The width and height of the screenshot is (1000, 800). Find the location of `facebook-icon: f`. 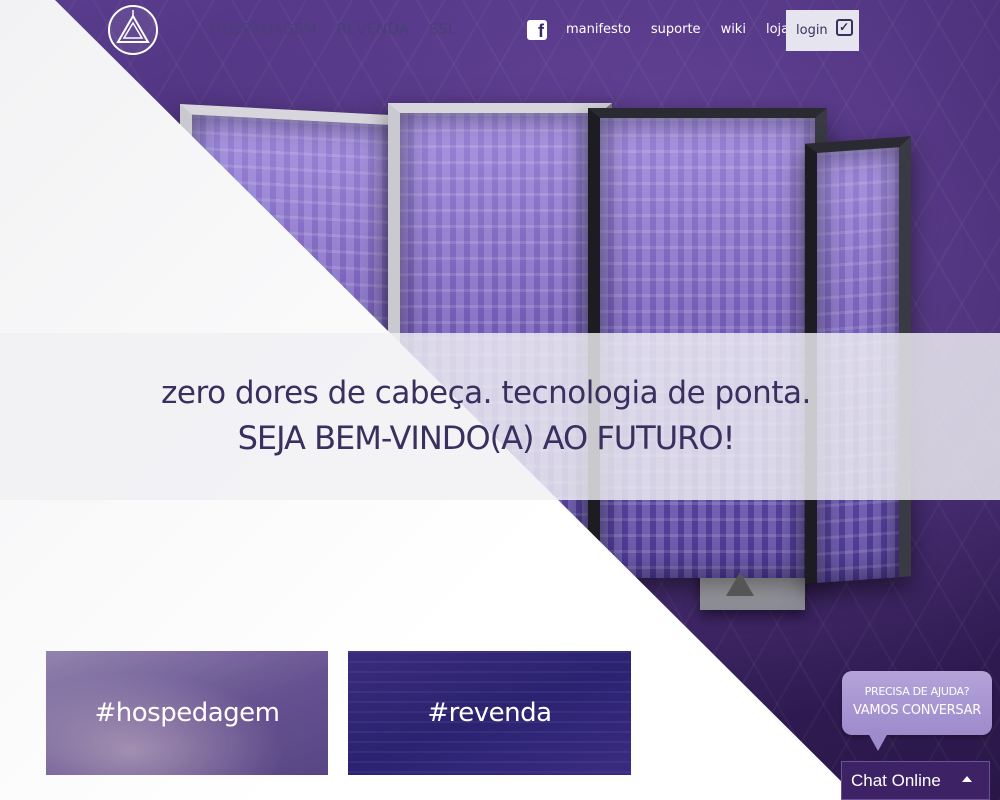

facebook-icon: f is located at coordinates (537, 30).